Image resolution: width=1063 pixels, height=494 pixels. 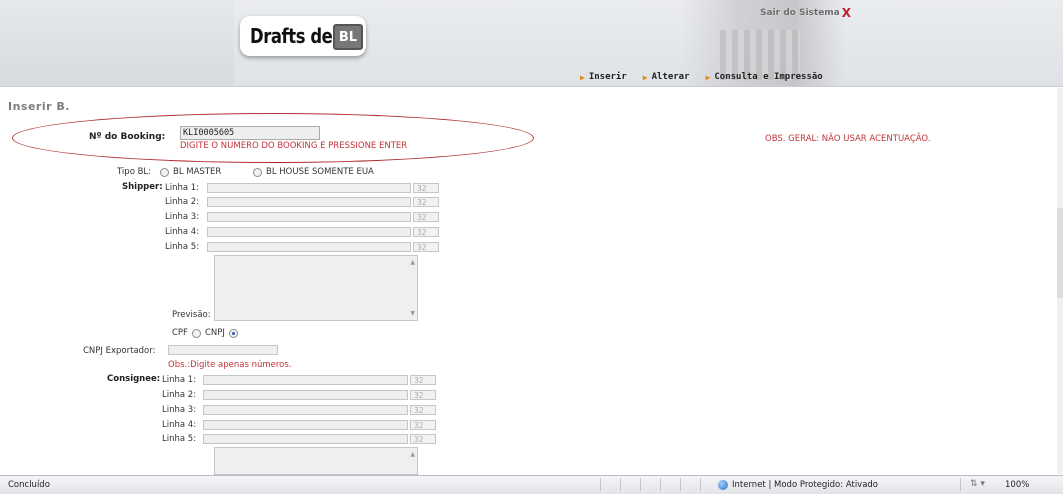 What do you see at coordinates (309, 217) in the screenshot?
I see `shipper-line-3-input` at bounding box center [309, 217].